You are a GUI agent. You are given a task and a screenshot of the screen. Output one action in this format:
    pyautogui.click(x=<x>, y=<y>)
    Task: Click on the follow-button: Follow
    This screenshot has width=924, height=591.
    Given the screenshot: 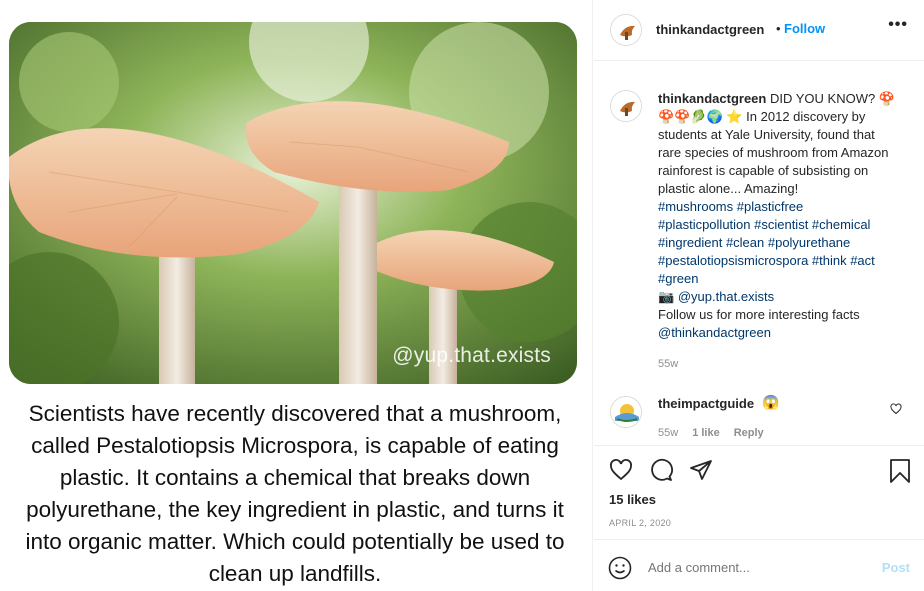 What is the action you would take?
    pyautogui.click(x=804, y=28)
    